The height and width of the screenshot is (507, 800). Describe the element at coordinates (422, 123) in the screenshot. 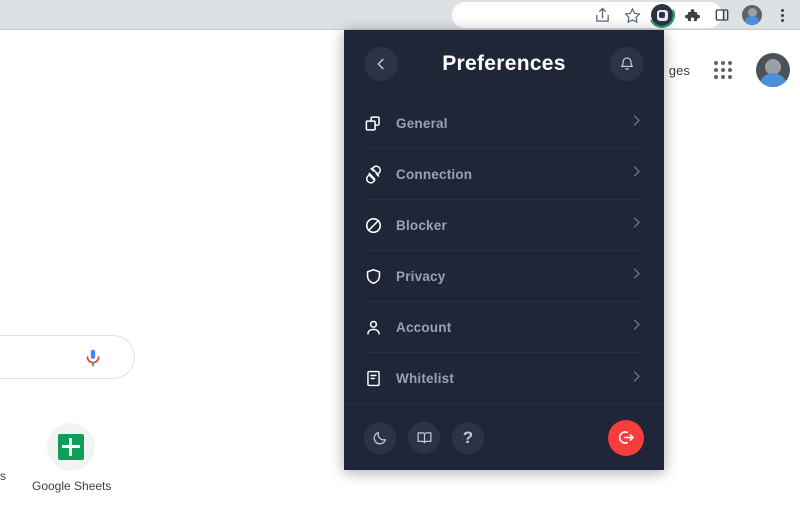

I see `menu-item-label: General` at that location.